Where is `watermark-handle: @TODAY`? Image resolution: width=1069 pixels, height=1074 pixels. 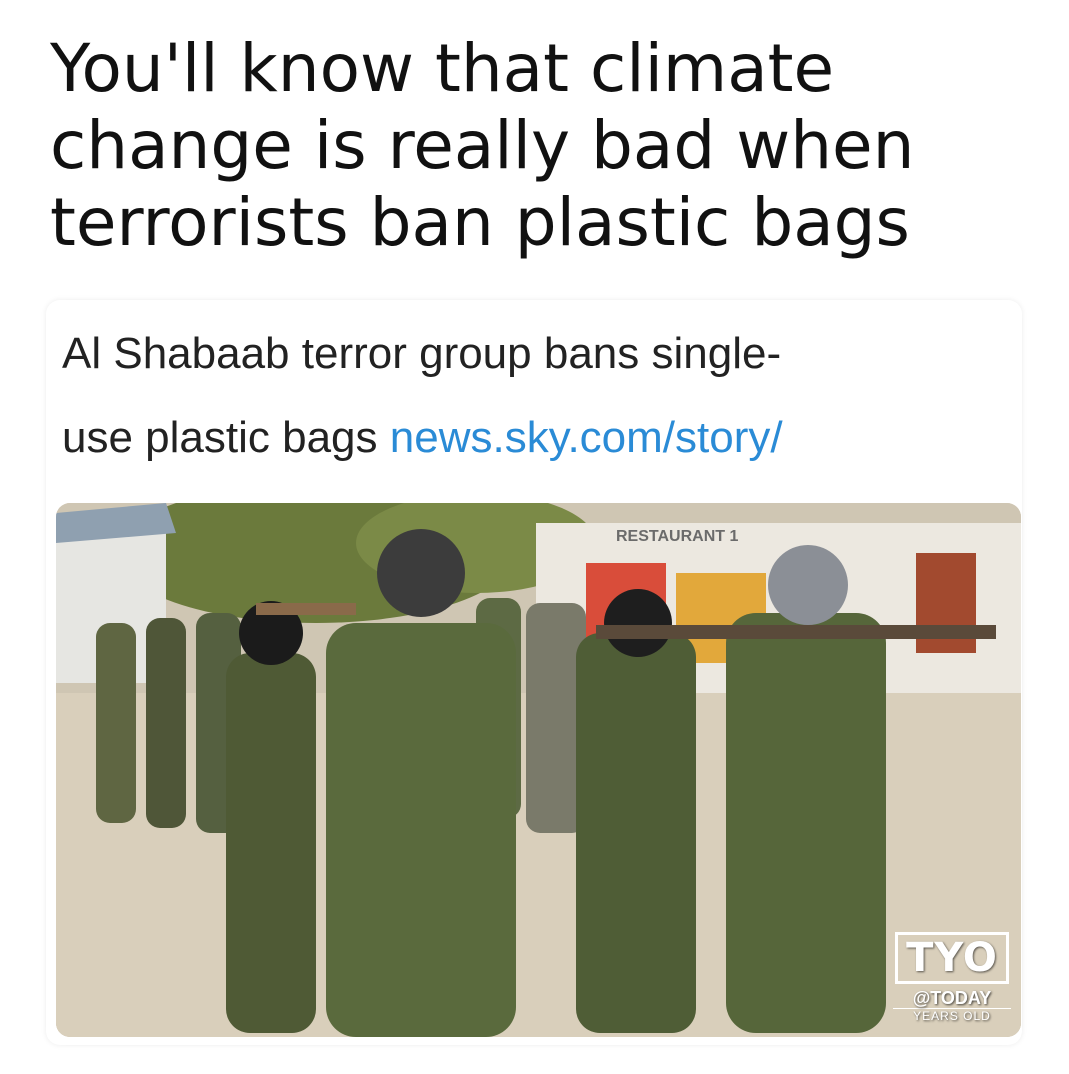
watermark-handle: @TODAY is located at coordinates (952, 998).